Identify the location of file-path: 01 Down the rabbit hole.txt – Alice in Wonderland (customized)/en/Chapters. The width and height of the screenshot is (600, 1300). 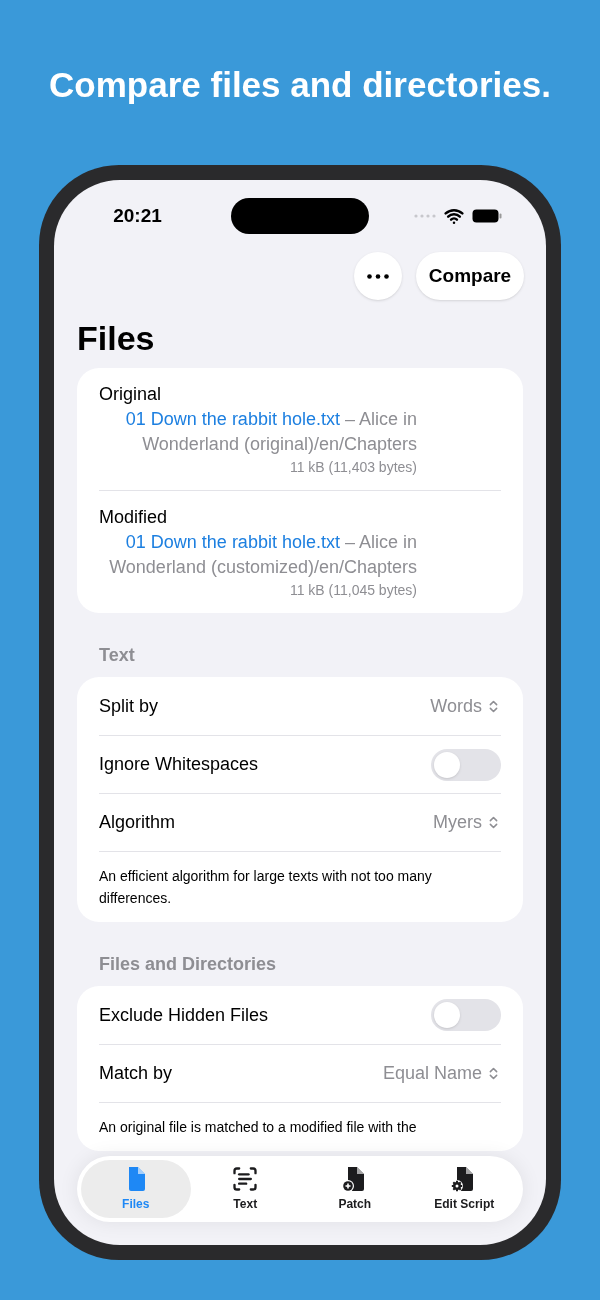
(262, 555).